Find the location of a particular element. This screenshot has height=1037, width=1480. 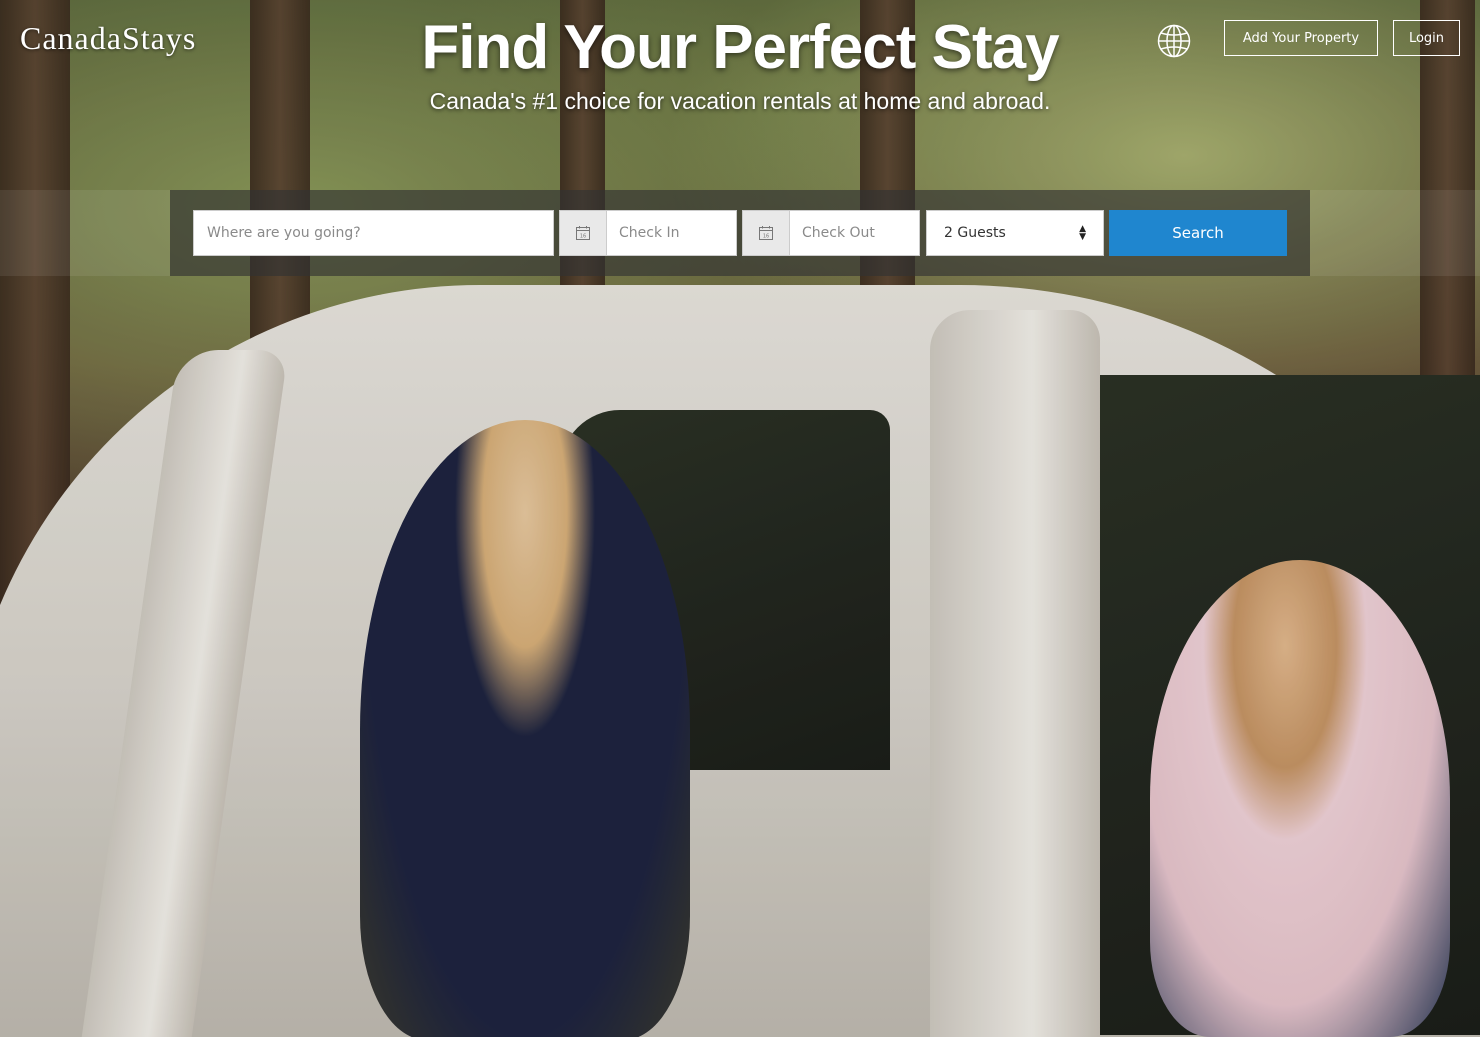

destination-input is located at coordinates (373, 233).